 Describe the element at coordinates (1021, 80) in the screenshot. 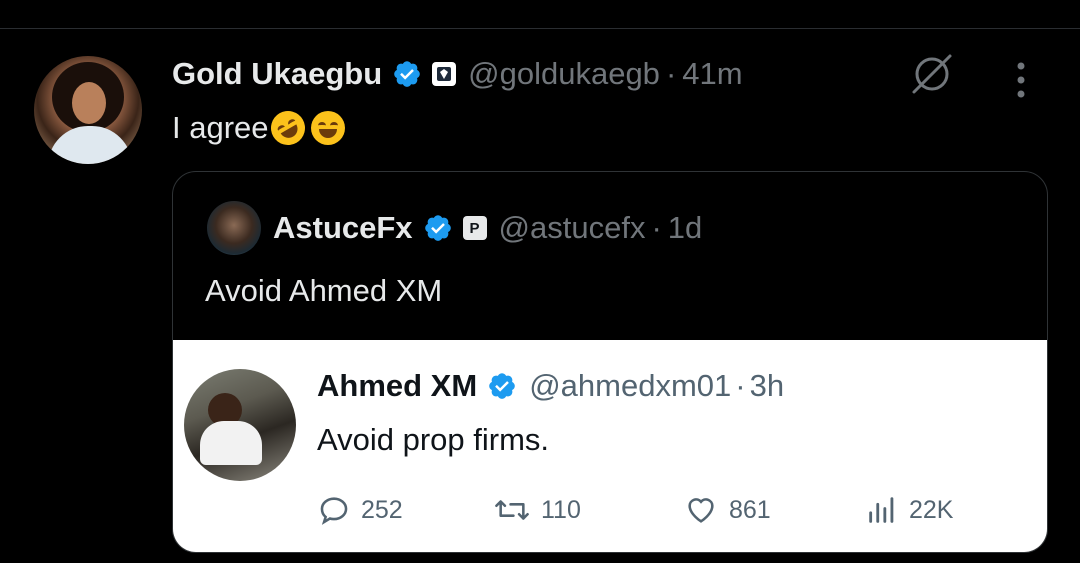

I see `more-options-icon` at that location.